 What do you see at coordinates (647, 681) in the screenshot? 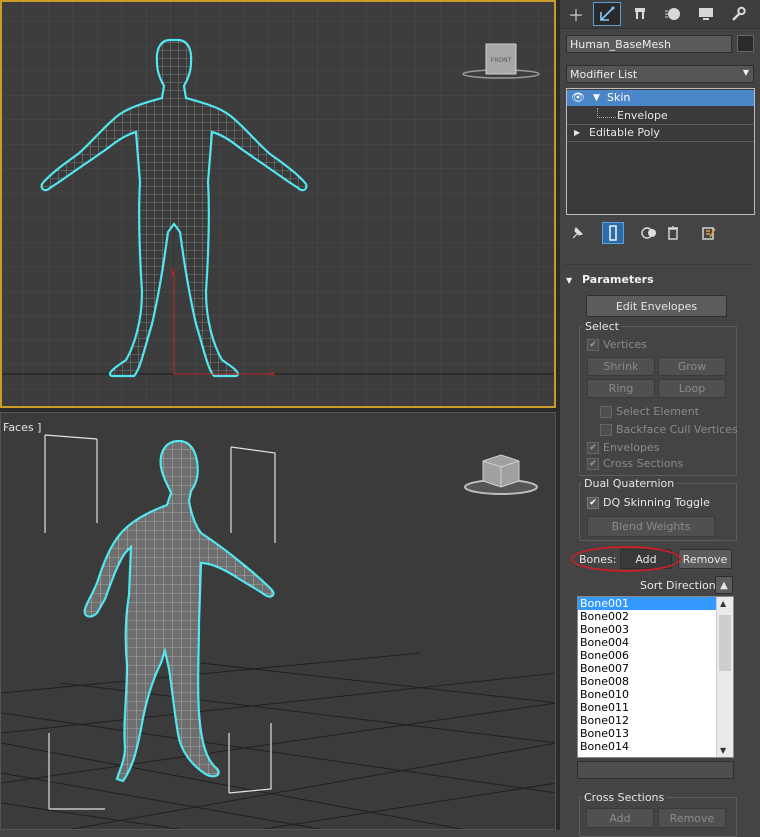
I see `bone-list-item: Bone008` at bounding box center [647, 681].